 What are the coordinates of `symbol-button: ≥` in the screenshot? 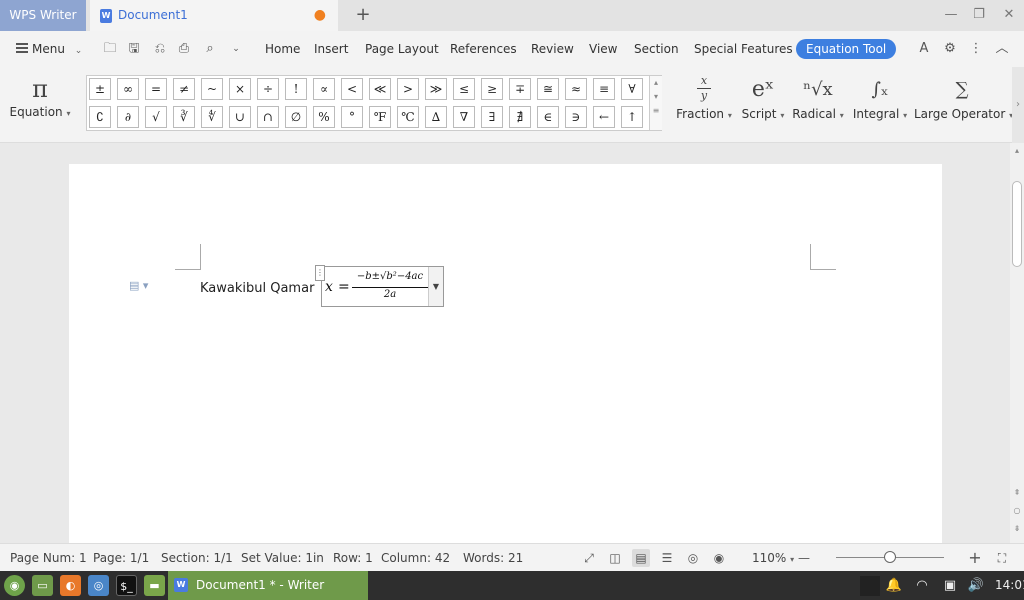 It's located at (492, 89).